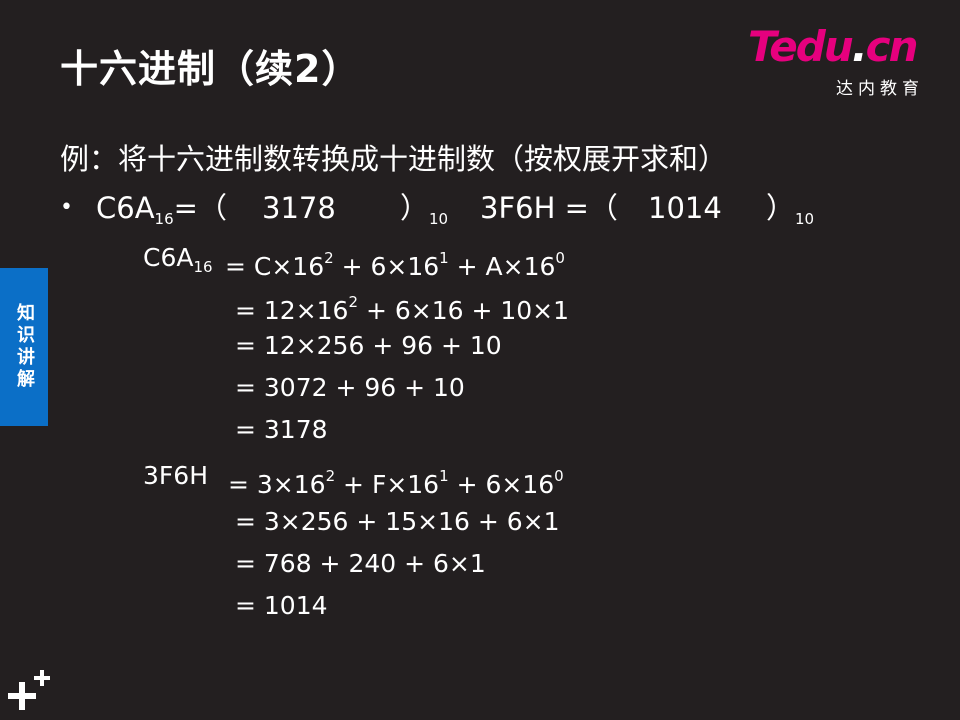 The image size is (960, 720). Describe the element at coordinates (178, 259) in the screenshot. I see `calc1-label: C6A16` at that location.